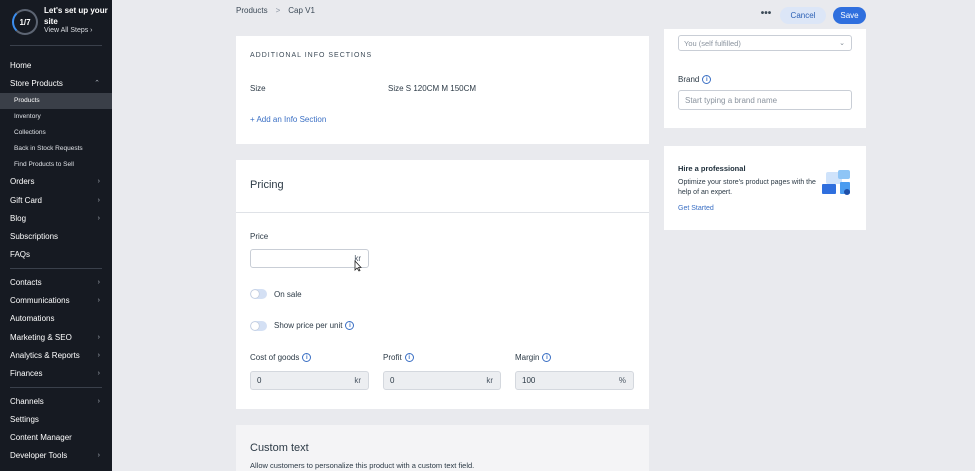  Describe the element at coordinates (56, 255) in the screenshot. I see `sidebar-item-faqs: FAQs` at that location.